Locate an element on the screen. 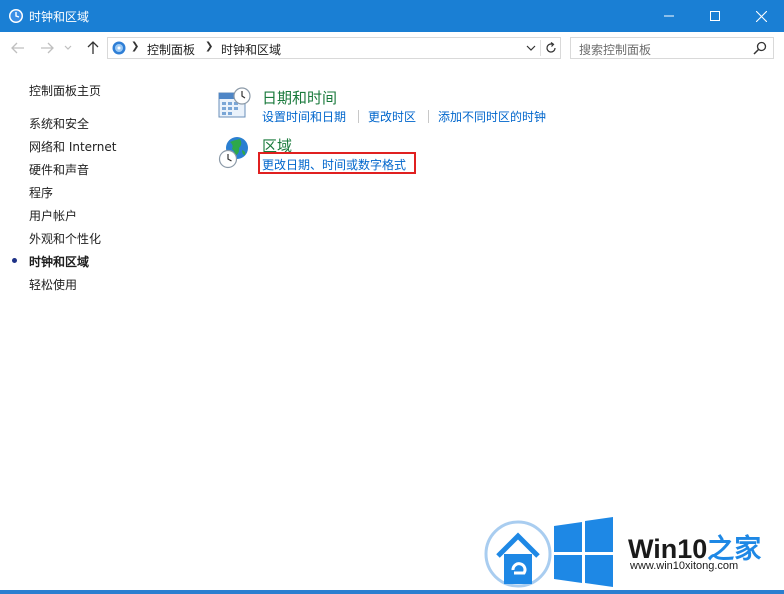 Image resolution: width=784 pixels, height=594 pixels. back-arrow-icon is located at coordinates (17, 48).